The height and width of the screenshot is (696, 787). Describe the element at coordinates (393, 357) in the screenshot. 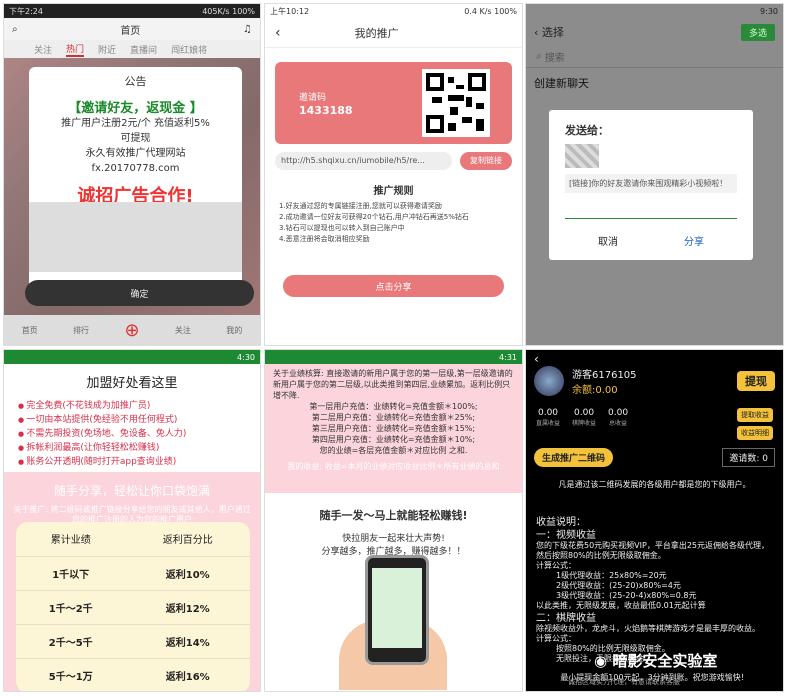

I see `status-bar: 4:31` at that location.